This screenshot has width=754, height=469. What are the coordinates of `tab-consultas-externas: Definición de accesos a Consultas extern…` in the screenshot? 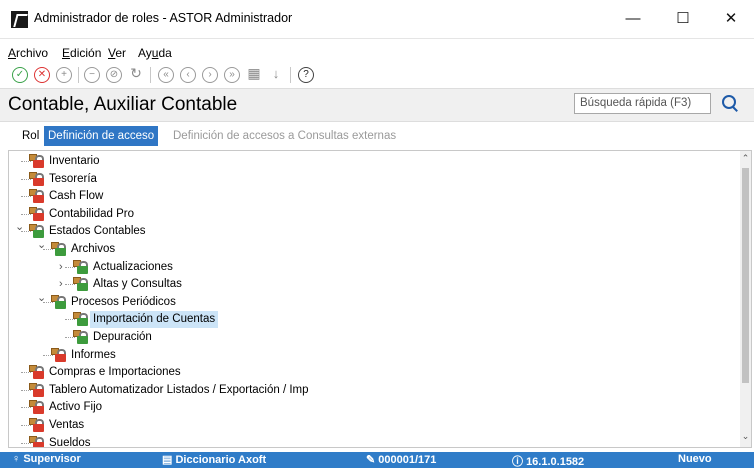 It's located at (285, 136).